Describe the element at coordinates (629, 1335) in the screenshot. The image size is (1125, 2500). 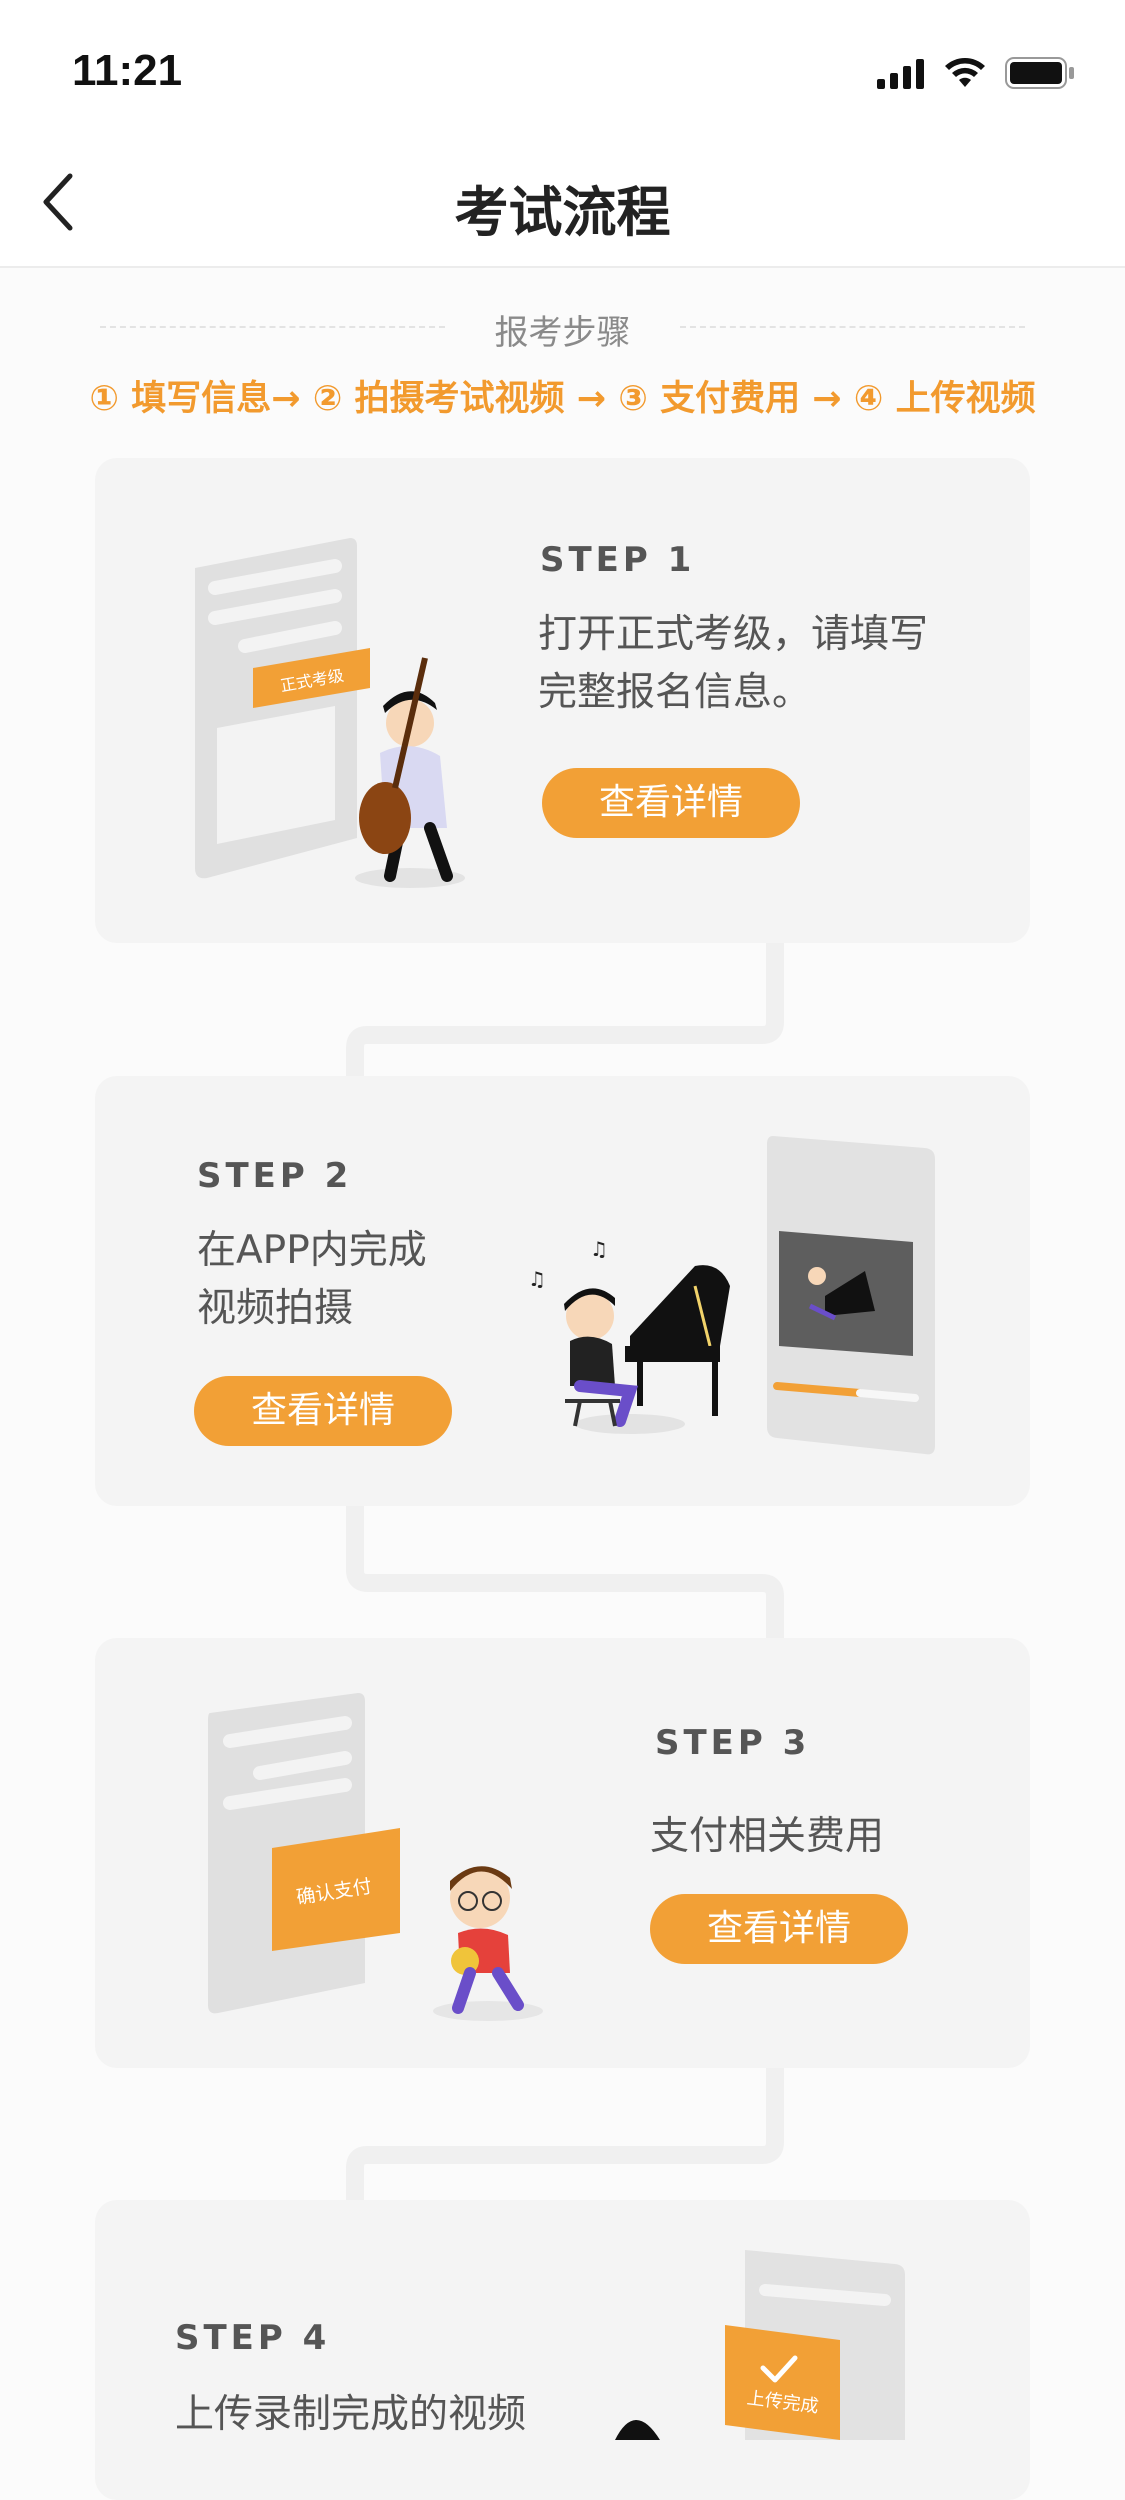
I see `pianist-illustration: ♫ ♫` at that location.